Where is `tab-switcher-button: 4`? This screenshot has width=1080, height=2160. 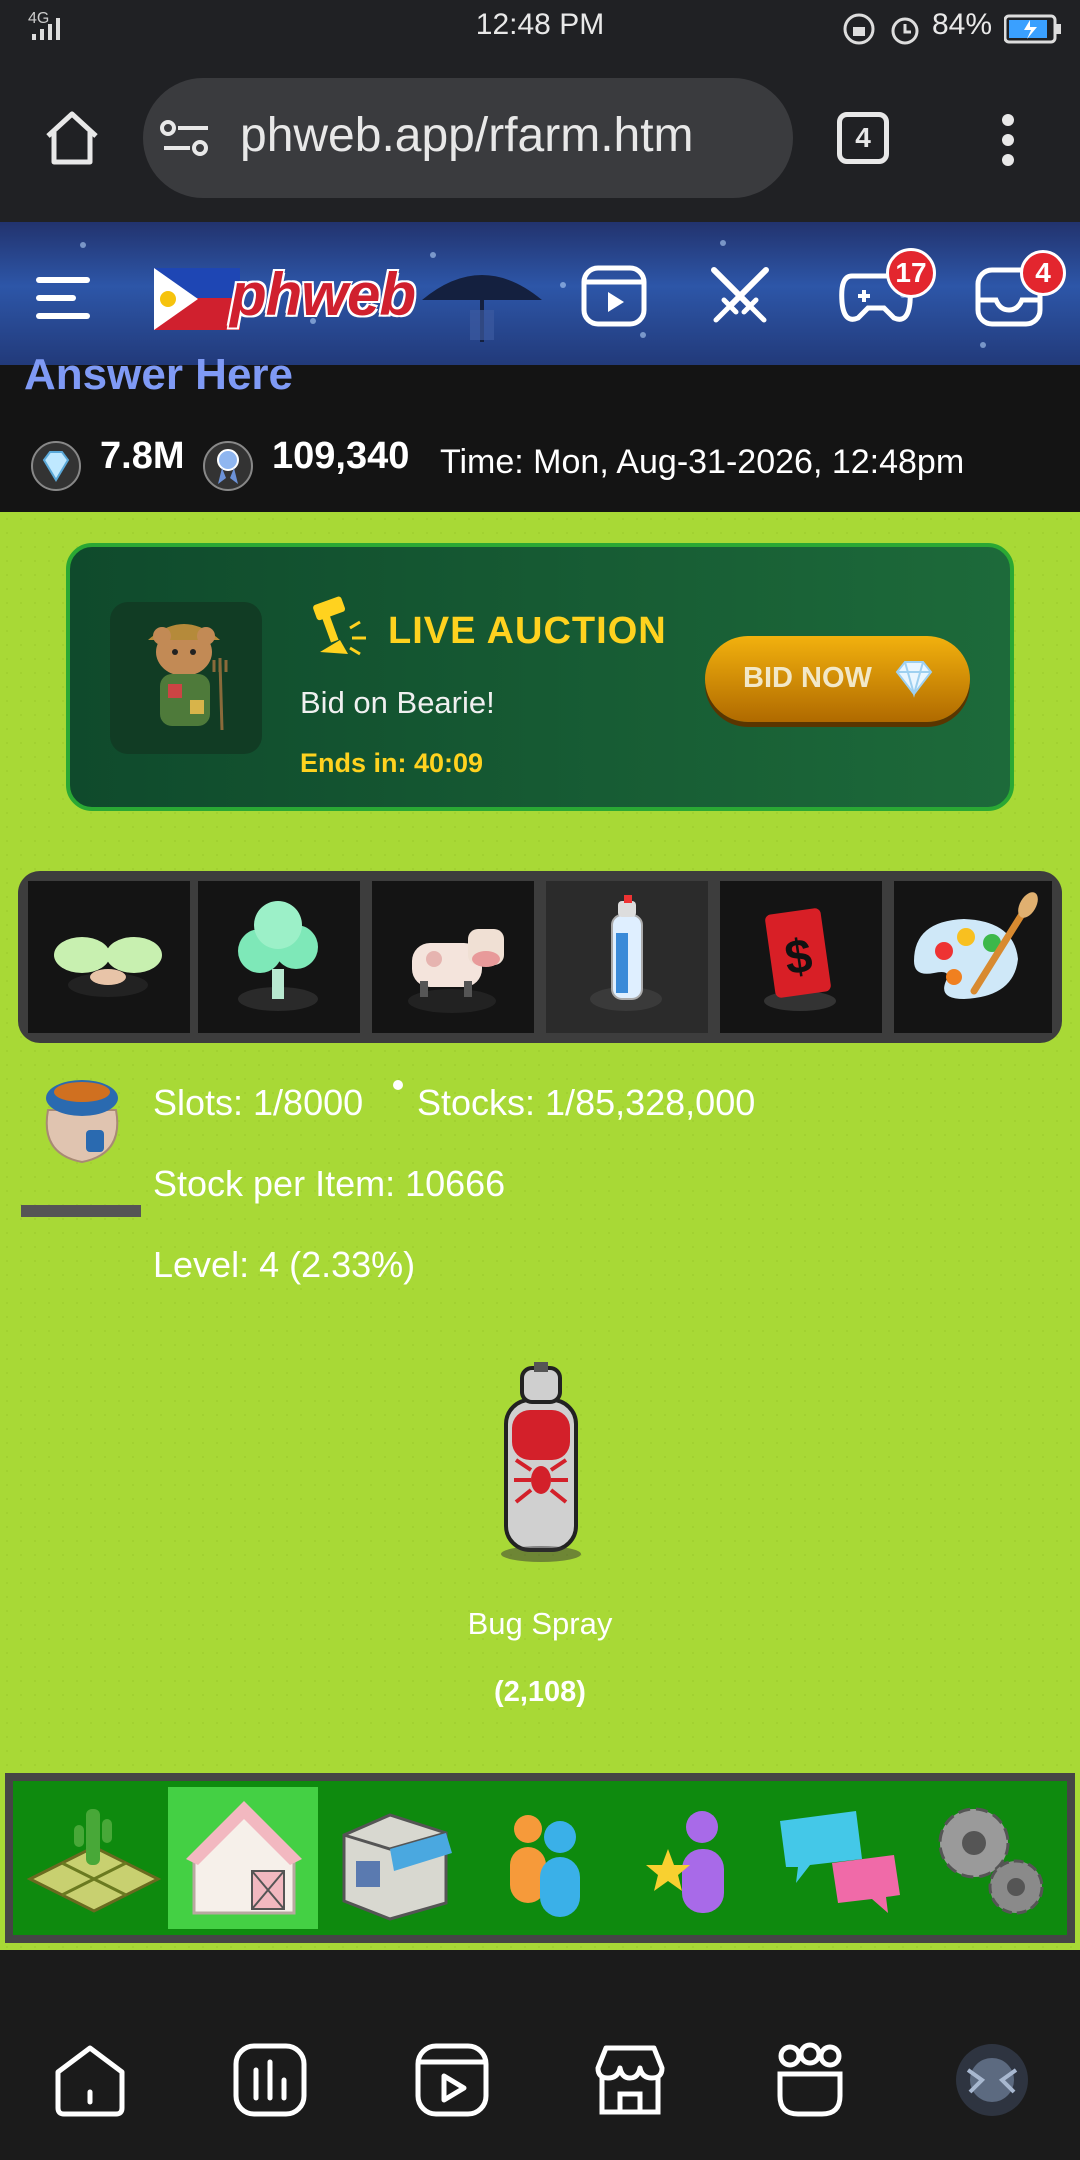
tab-switcher-button: 4 is located at coordinates (863, 138).